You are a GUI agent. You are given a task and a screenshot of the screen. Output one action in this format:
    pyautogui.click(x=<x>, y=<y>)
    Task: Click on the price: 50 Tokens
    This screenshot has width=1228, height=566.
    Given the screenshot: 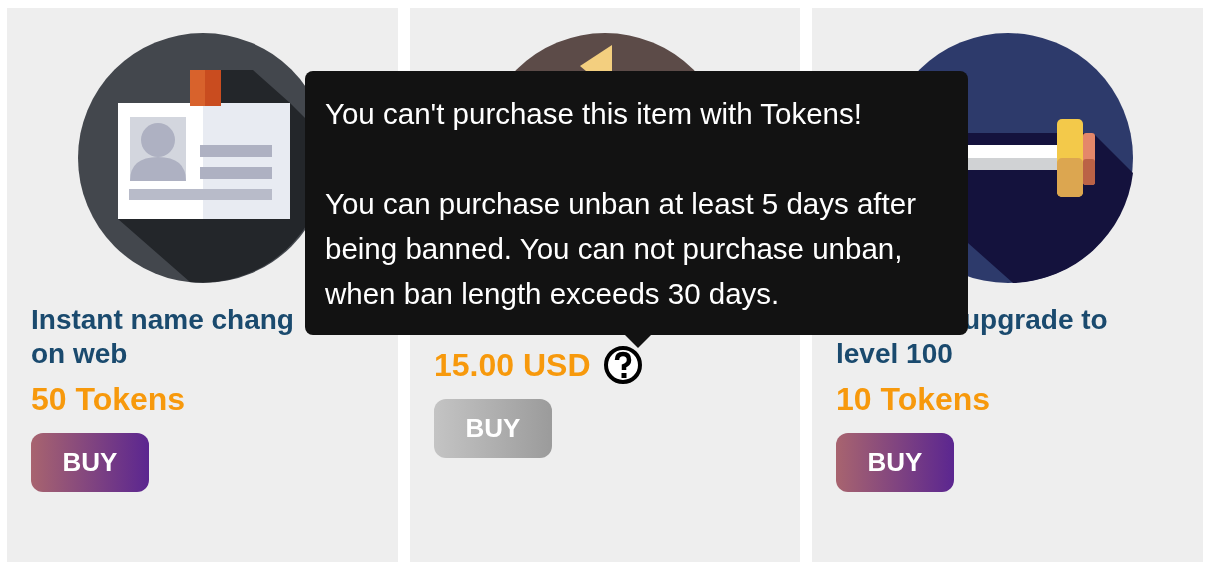 What is the action you would take?
    pyautogui.click(x=108, y=399)
    